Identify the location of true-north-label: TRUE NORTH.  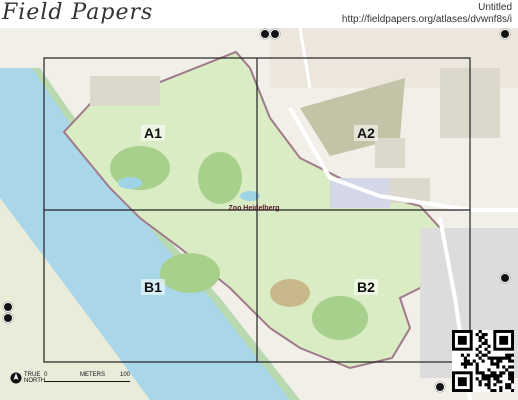
(35, 378).